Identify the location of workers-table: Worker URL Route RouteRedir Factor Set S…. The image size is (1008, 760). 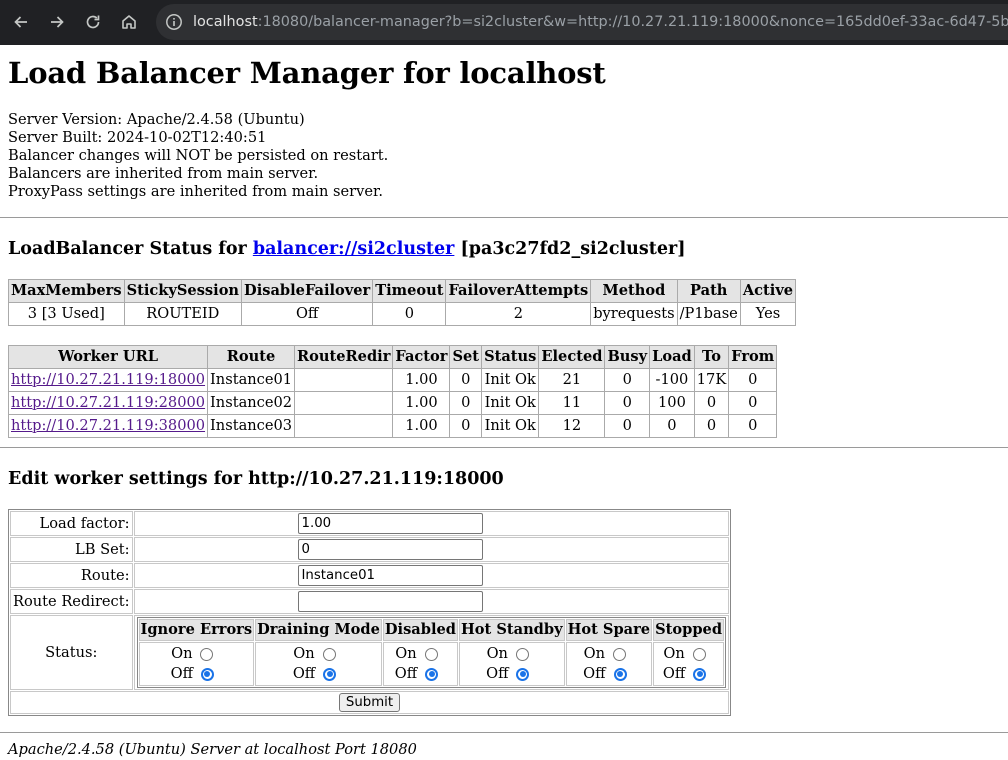
(392, 391).